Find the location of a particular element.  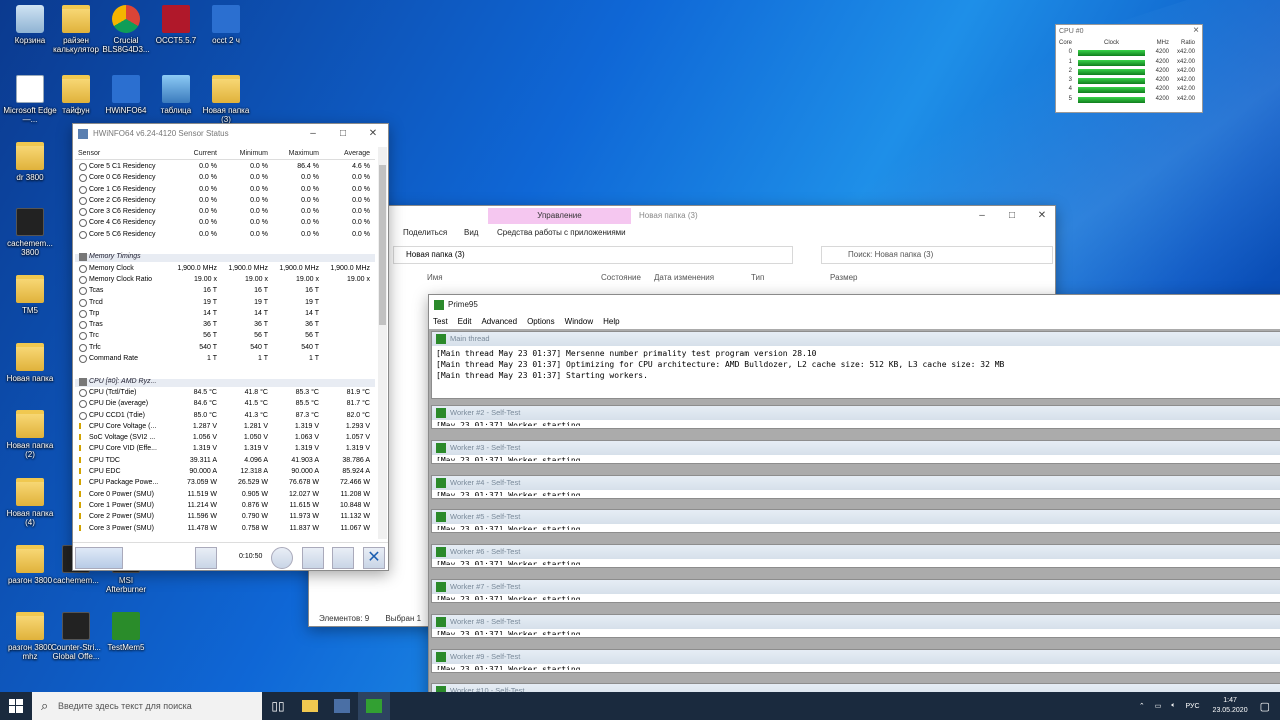

column-date: Дата изменения is located at coordinates (684, 277).